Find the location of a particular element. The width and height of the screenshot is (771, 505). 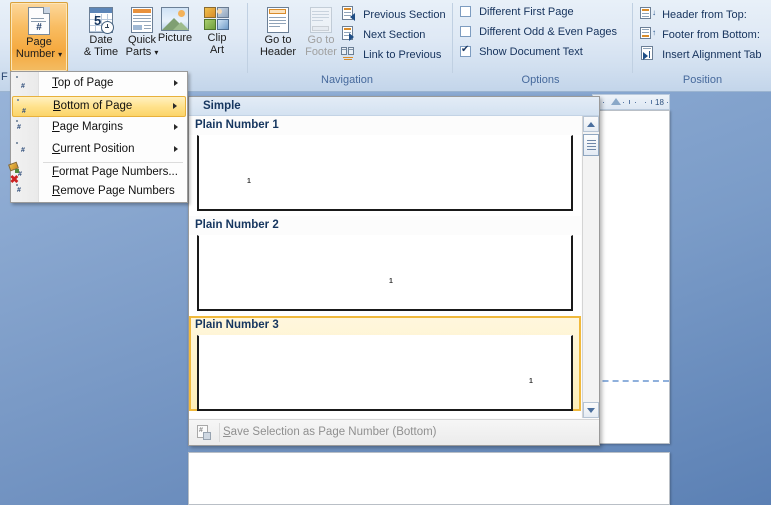

picture-label-1: Picture is located at coordinates (175, 38).